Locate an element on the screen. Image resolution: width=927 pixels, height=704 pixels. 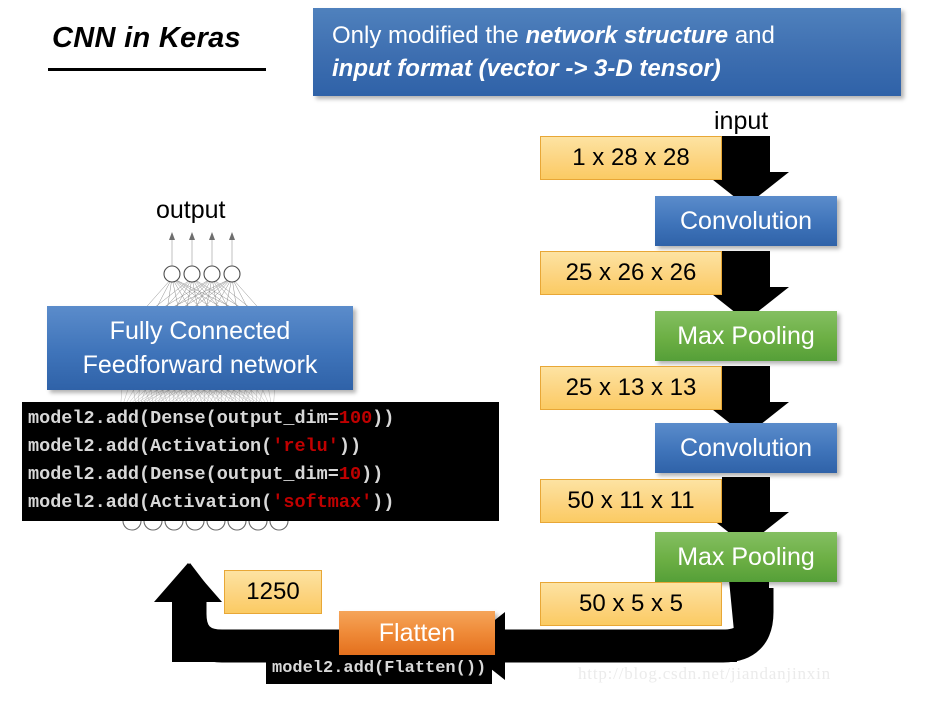
tensor-box-3: 25 x 13 x 13 is located at coordinates (631, 388).